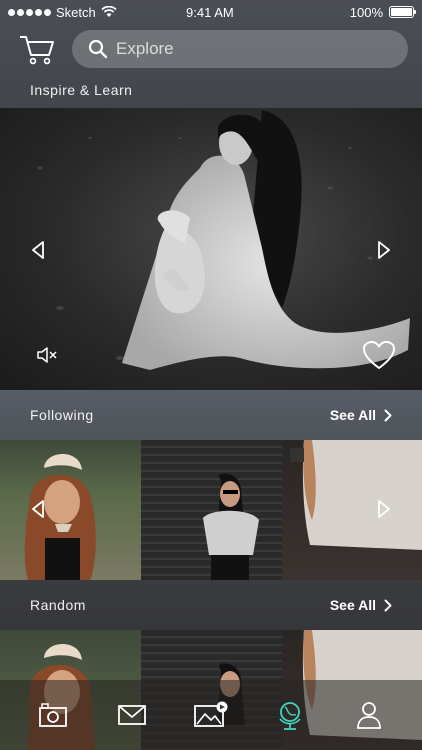  Describe the element at coordinates (62, 415) in the screenshot. I see `section-title-following: Following` at that location.